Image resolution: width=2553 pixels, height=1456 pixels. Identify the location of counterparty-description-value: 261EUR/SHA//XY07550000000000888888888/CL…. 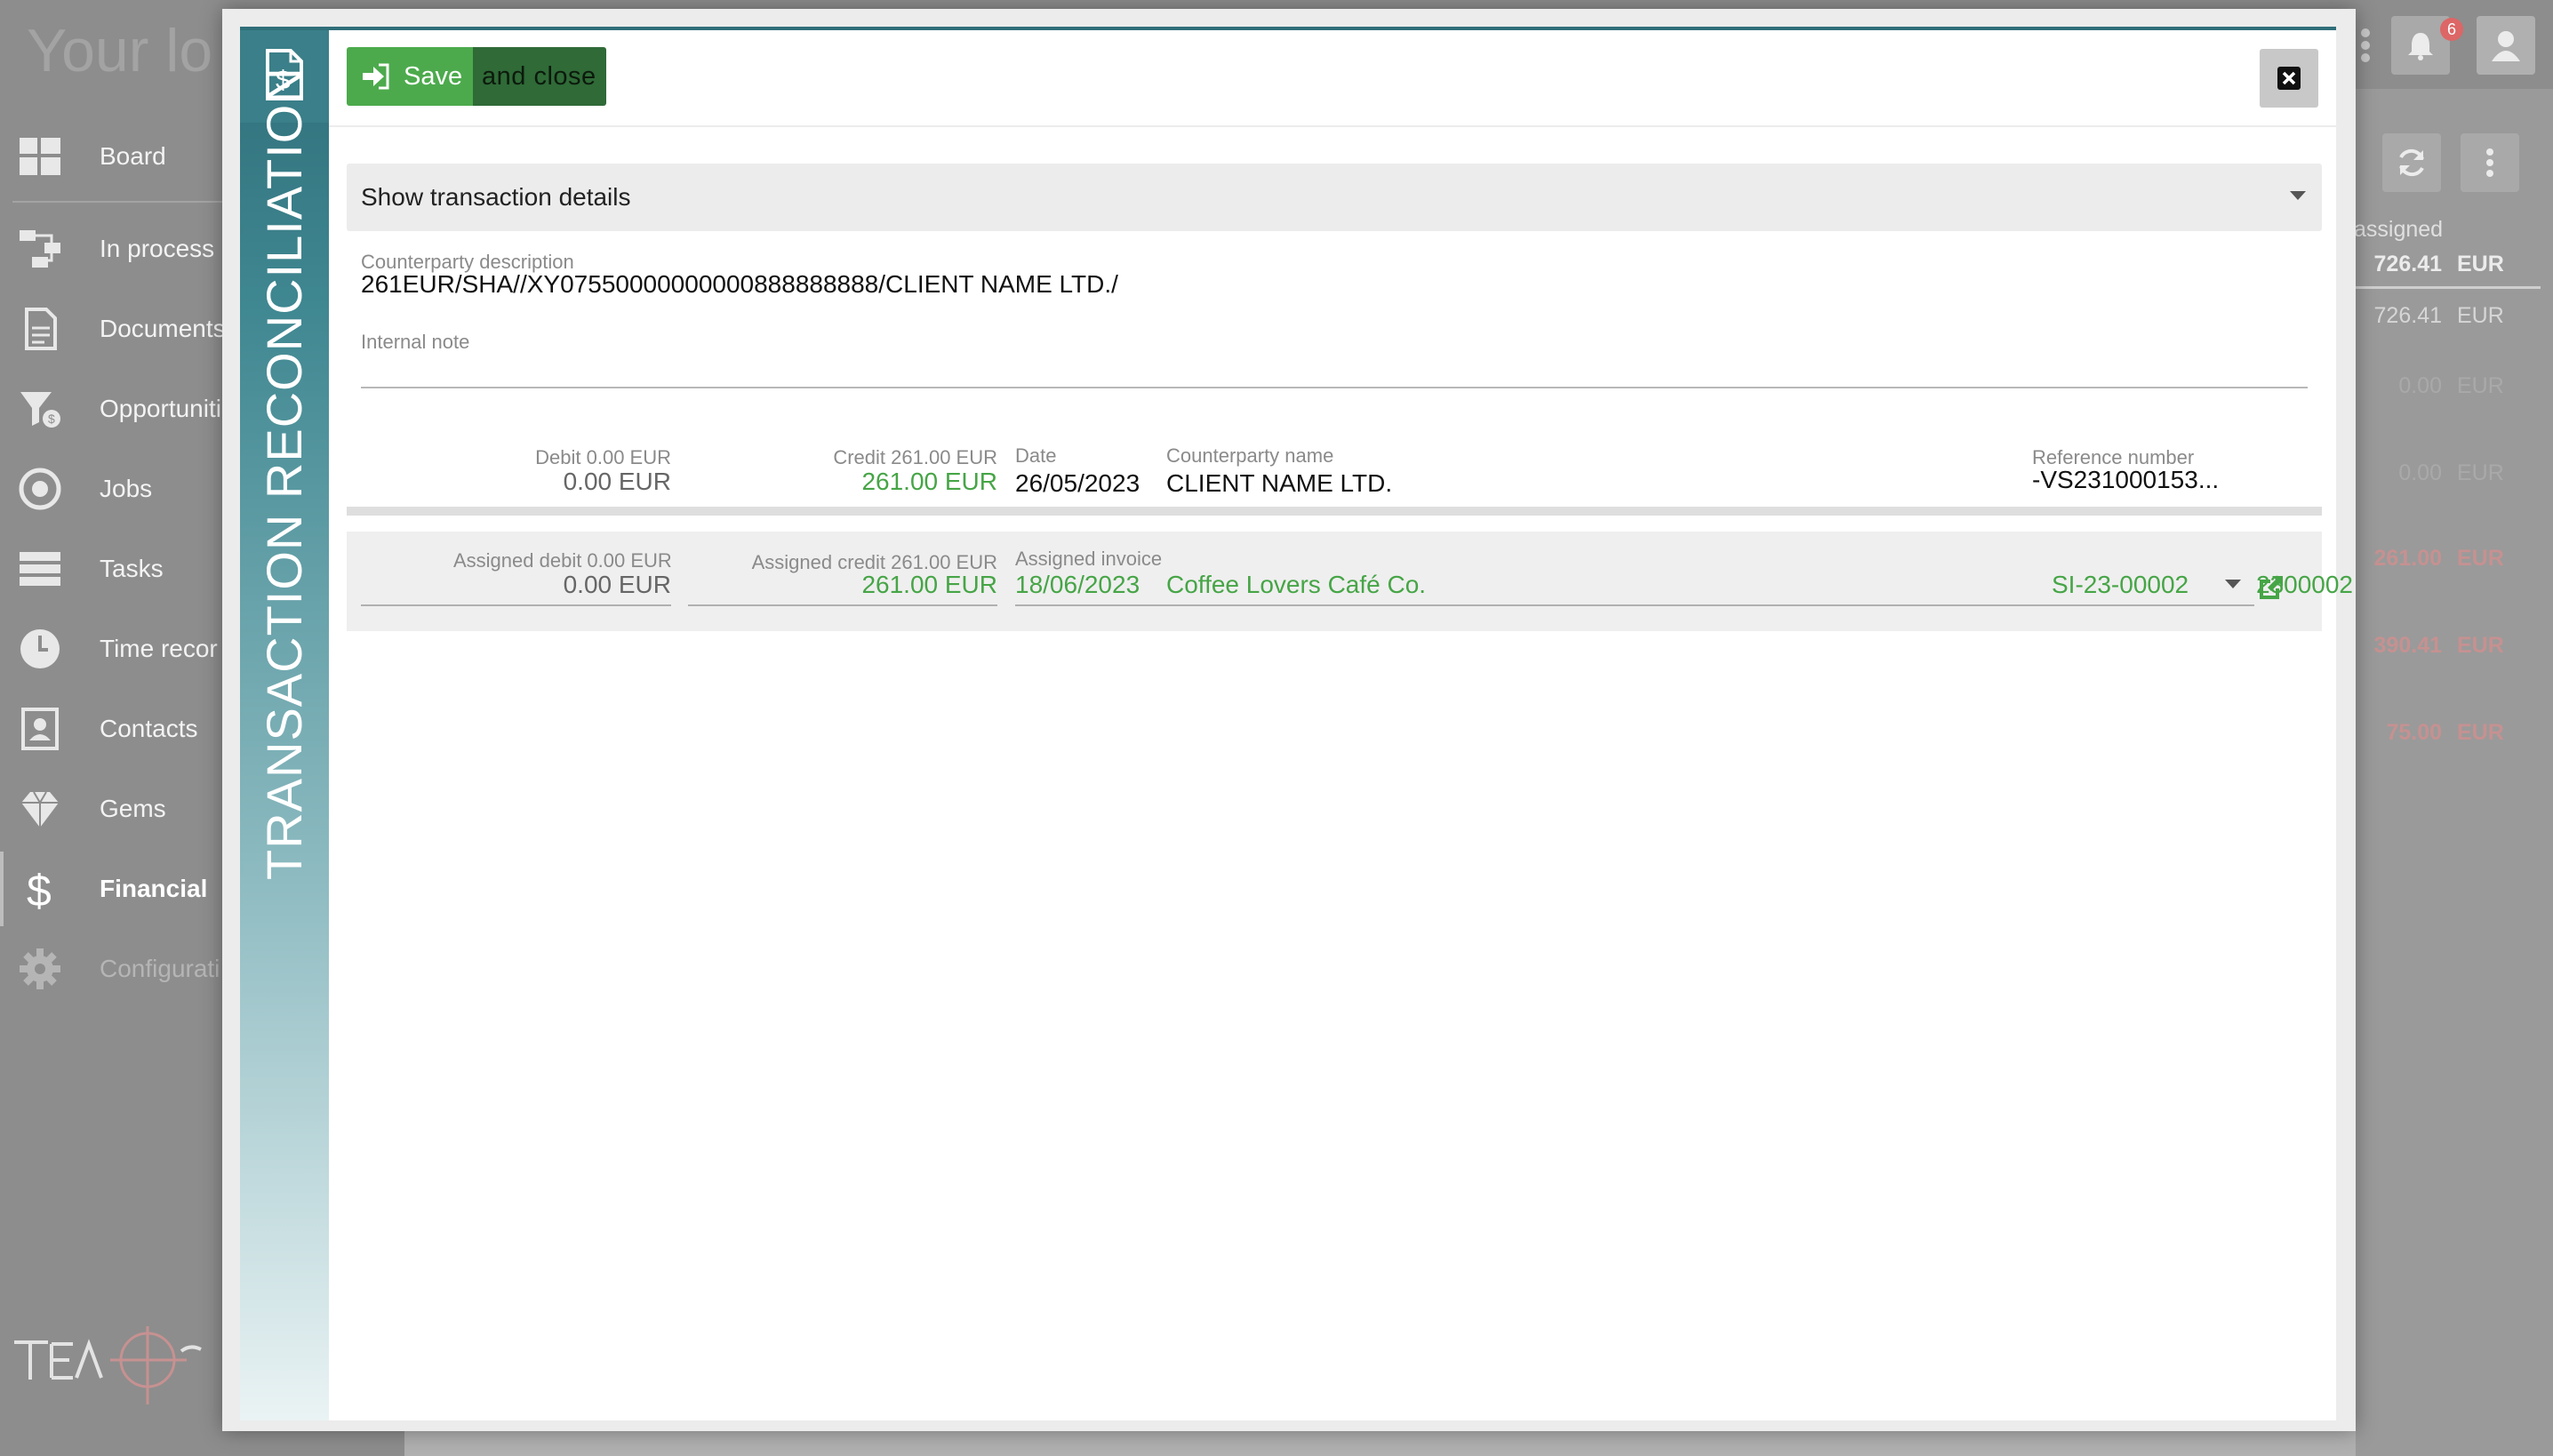
(739, 284).